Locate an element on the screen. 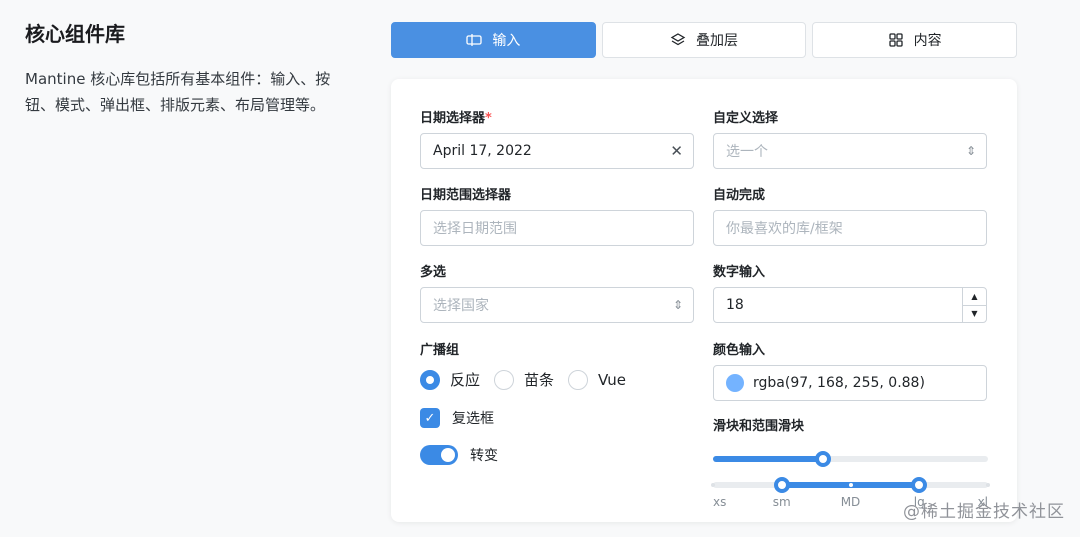 This screenshot has height=537, width=1080. autocomplete-label: 自动完成 is located at coordinates (739, 195).